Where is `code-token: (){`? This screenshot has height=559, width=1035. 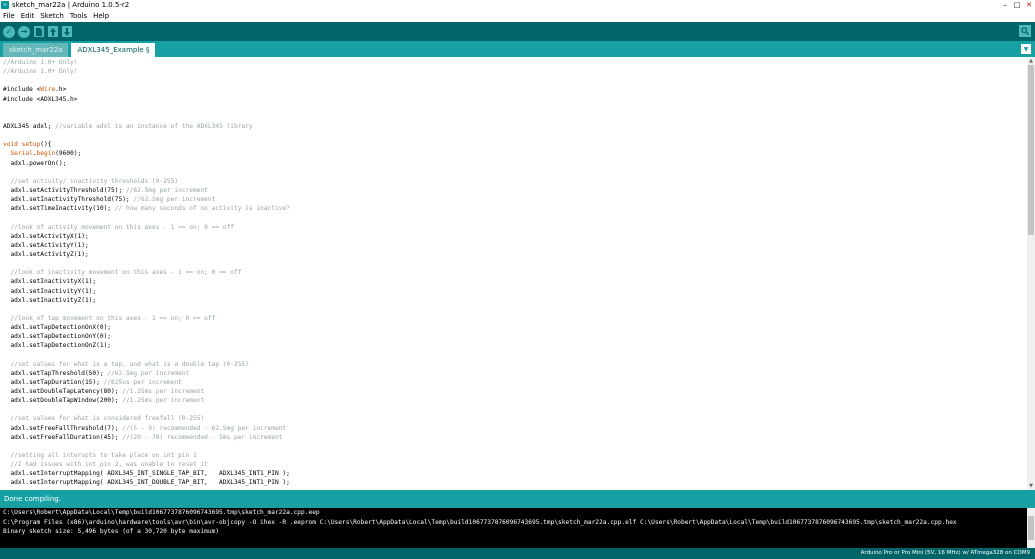
code-token: (){ is located at coordinates (46, 145).